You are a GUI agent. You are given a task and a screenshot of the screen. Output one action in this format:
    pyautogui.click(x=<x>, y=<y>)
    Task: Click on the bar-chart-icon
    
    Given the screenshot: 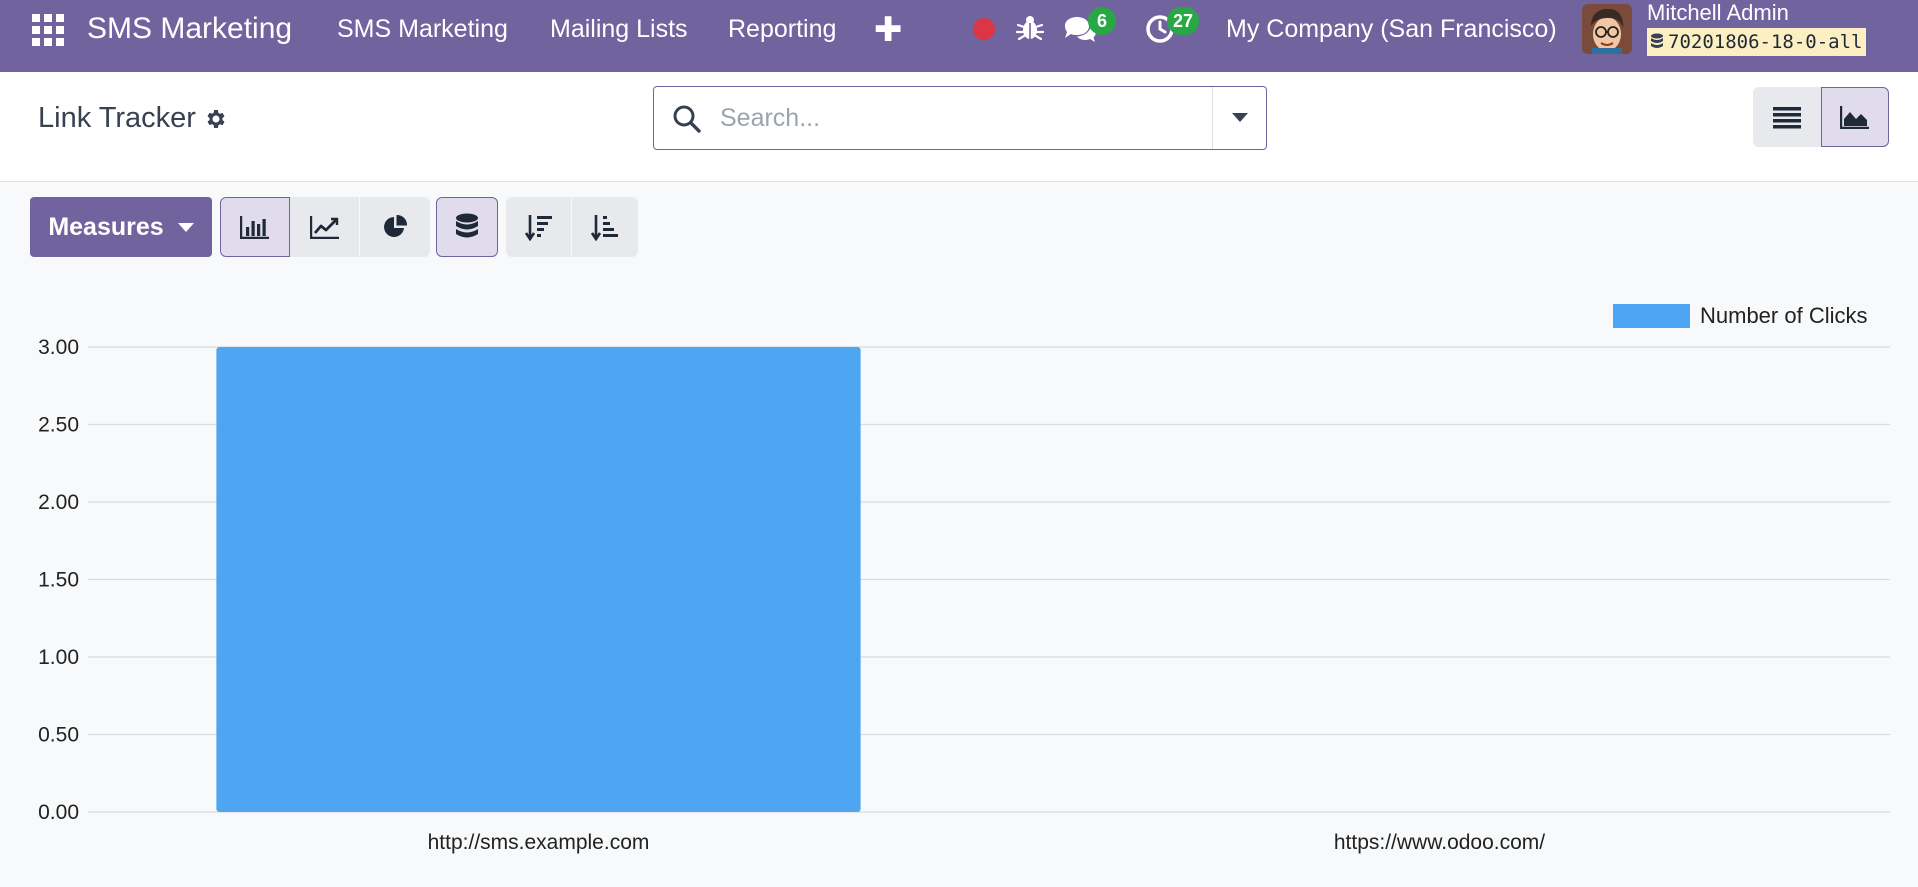 What is the action you would take?
    pyautogui.click(x=254, y=227)
    